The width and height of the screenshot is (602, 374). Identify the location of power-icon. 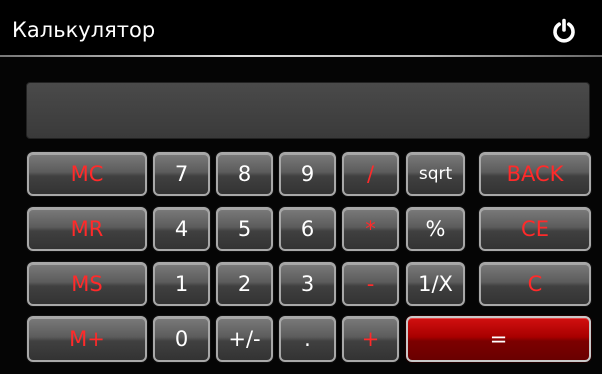
(564, 31).